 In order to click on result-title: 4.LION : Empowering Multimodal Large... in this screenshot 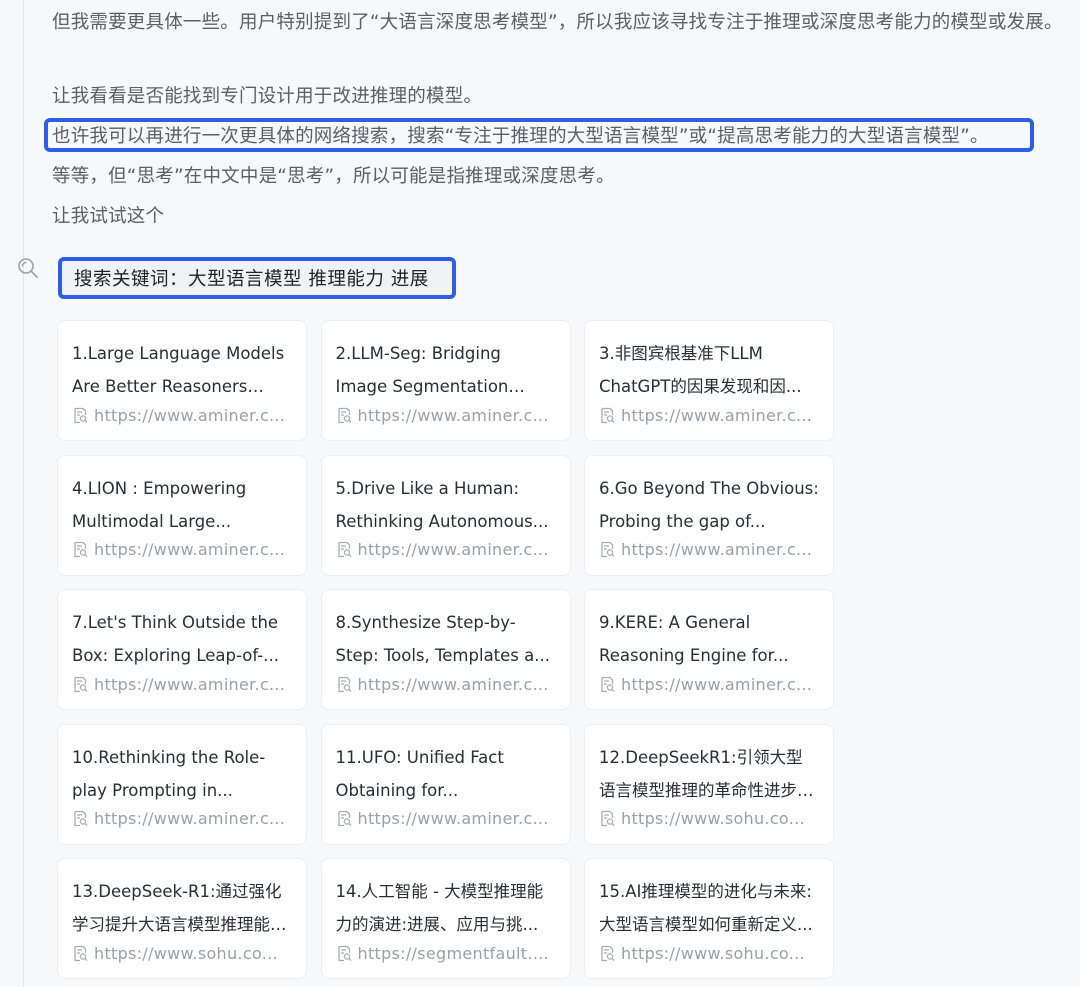, I will do `click(159, 504)`.